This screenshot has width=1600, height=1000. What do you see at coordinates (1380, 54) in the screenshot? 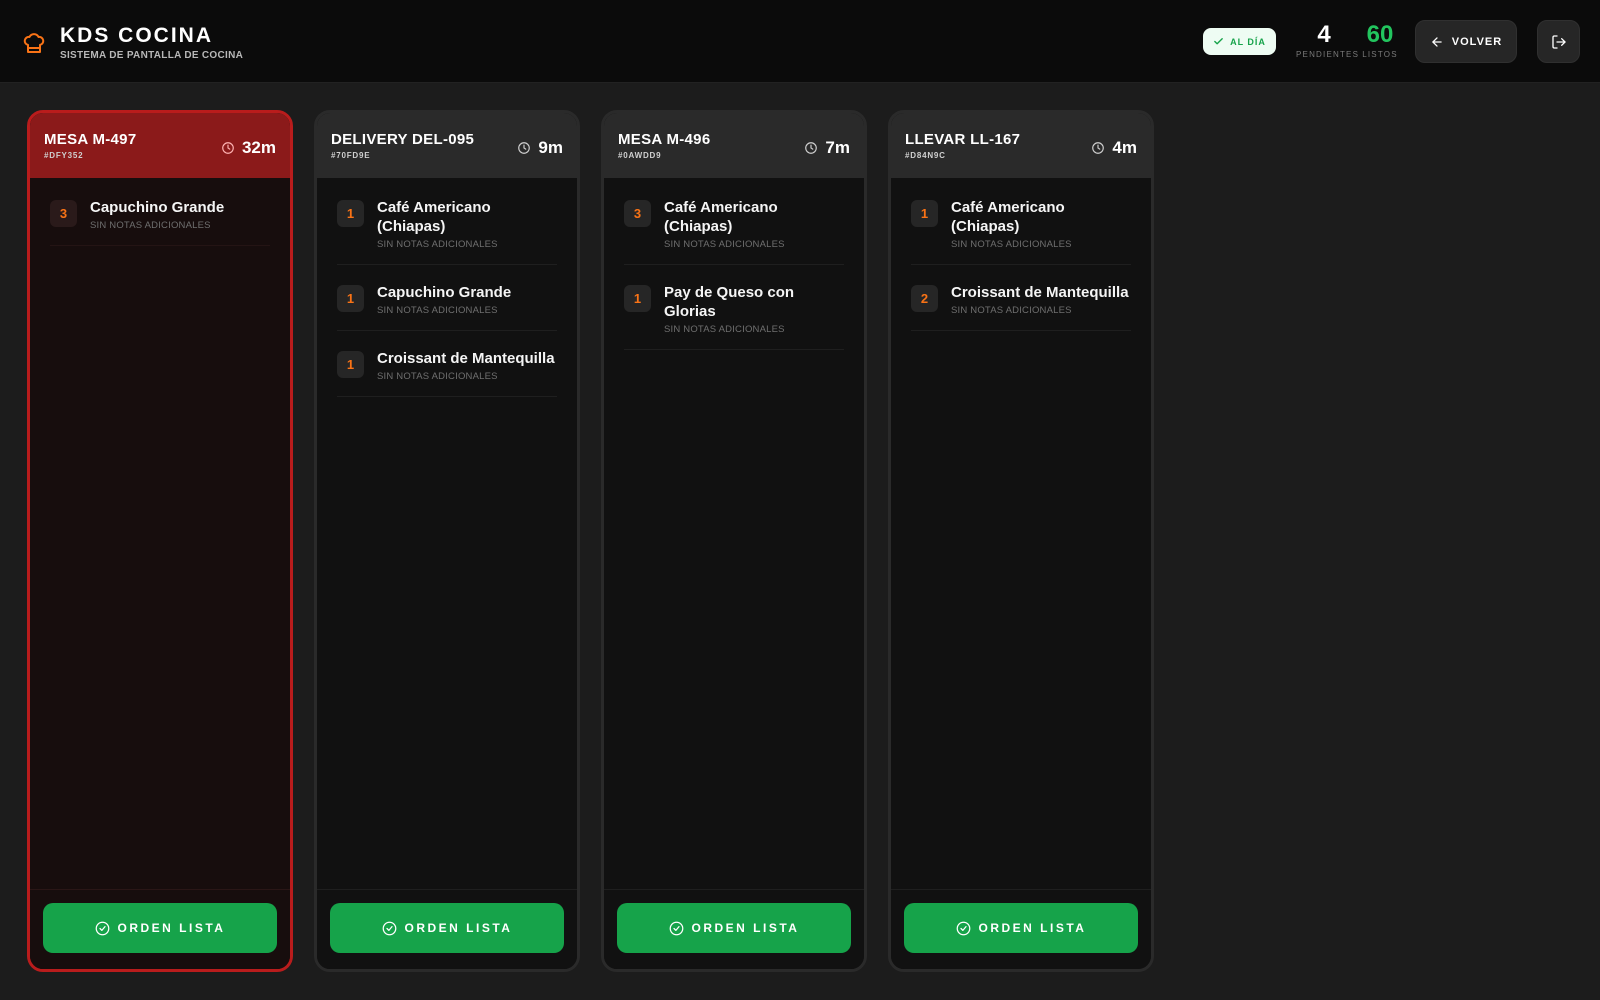
I see `ready-label: LISTOS` at bounding box center [1380, 54].